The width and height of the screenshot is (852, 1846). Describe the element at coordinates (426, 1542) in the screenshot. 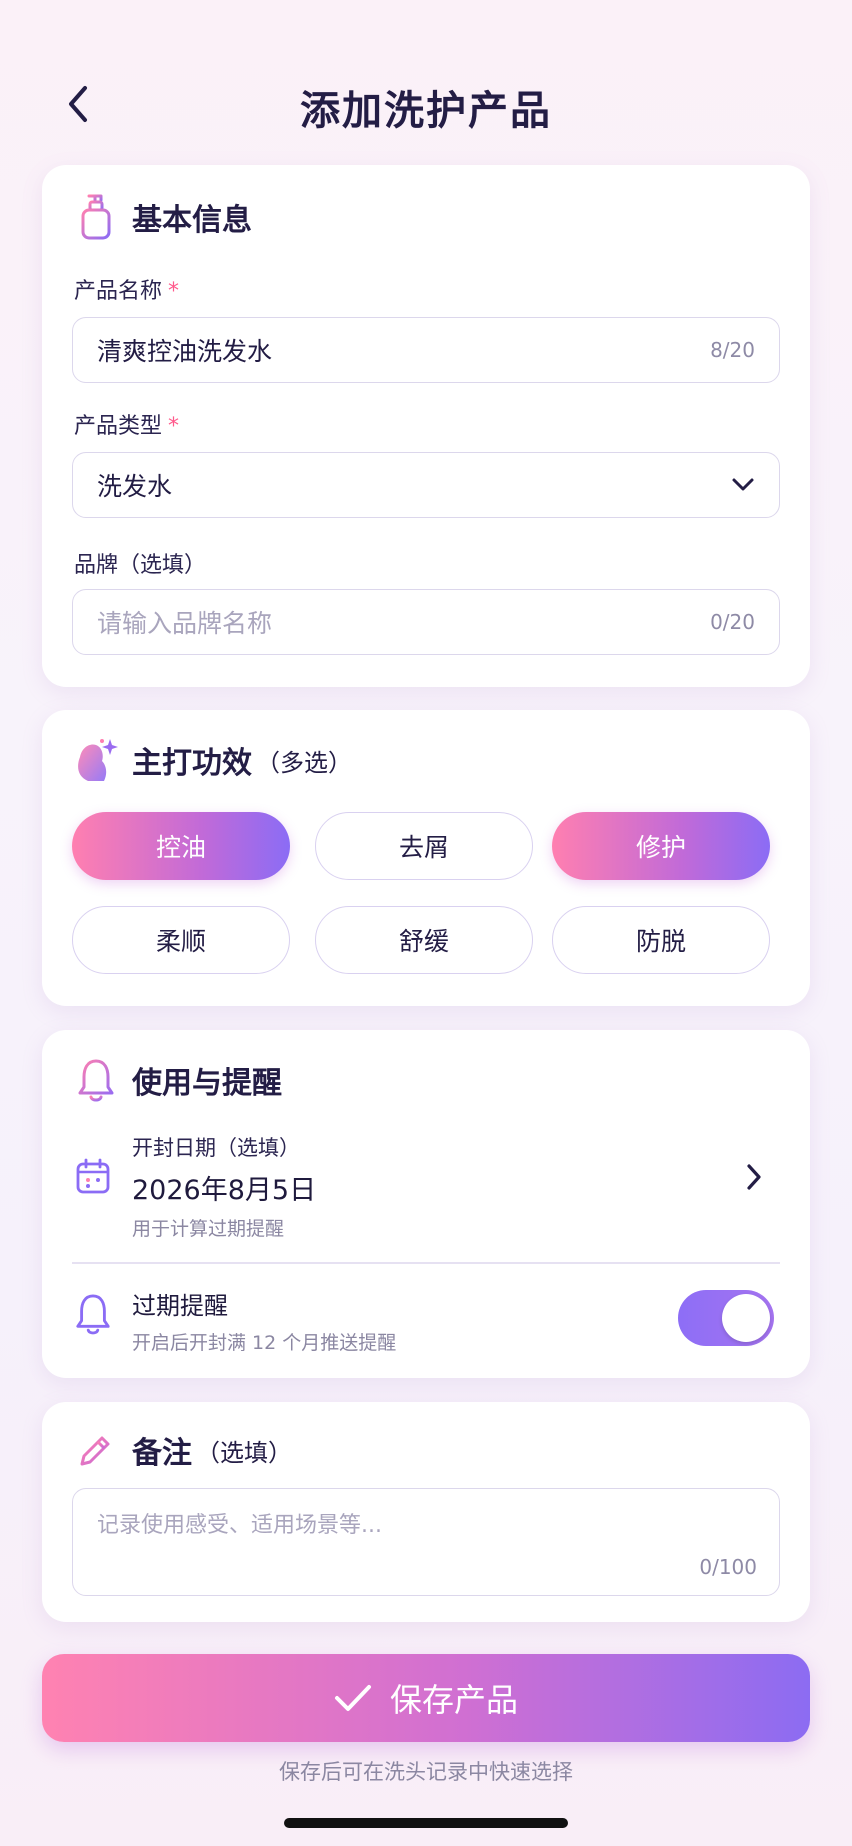

I see `notes-textarea: 记录使用感受、适用场景等... 0/100` at that location.